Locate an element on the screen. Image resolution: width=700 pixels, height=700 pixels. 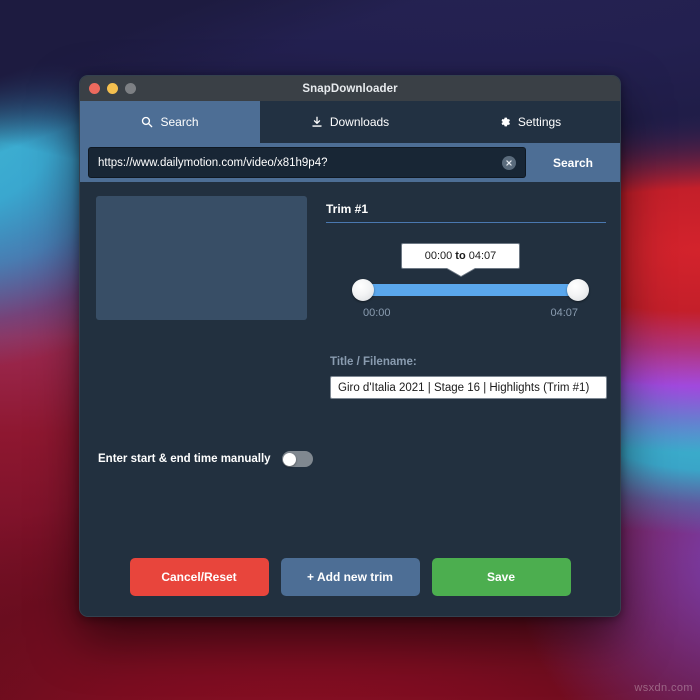
tooltip-joiner: to is located at coordinates (460, 256).